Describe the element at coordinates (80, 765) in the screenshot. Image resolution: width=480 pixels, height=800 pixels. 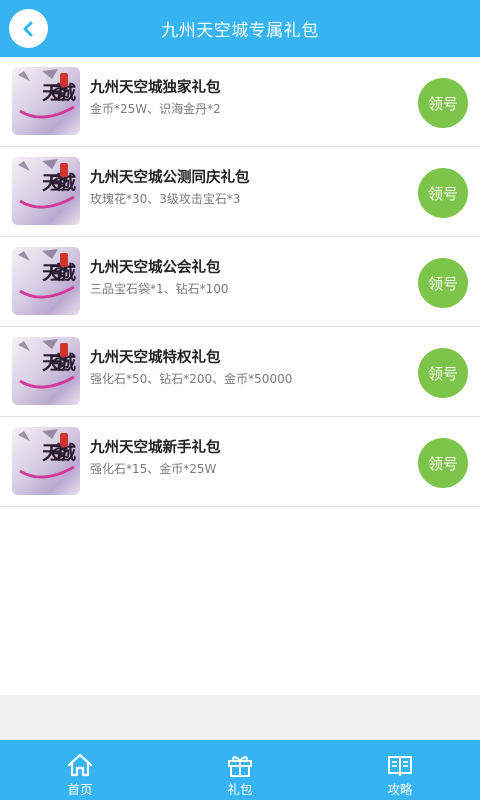
I see `home-icon` at that location.